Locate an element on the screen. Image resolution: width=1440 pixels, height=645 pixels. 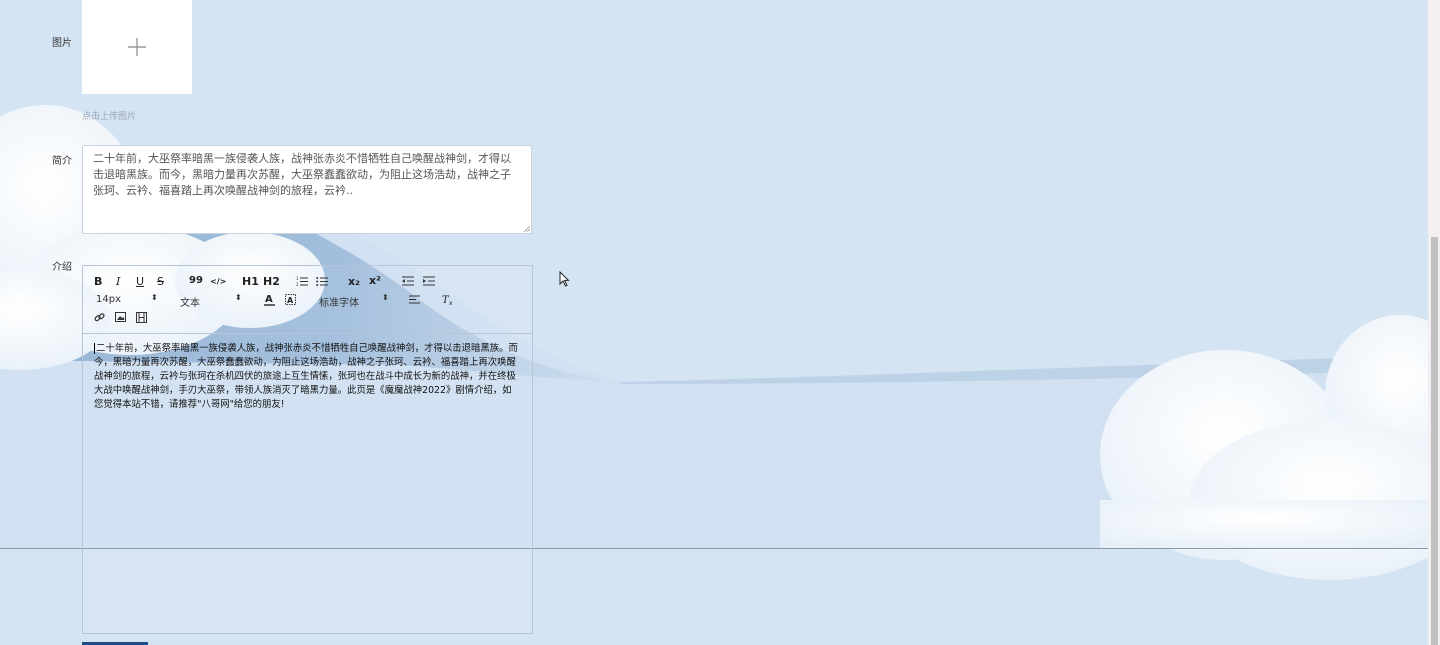
indent-icon is located at coordinates (429, 281).